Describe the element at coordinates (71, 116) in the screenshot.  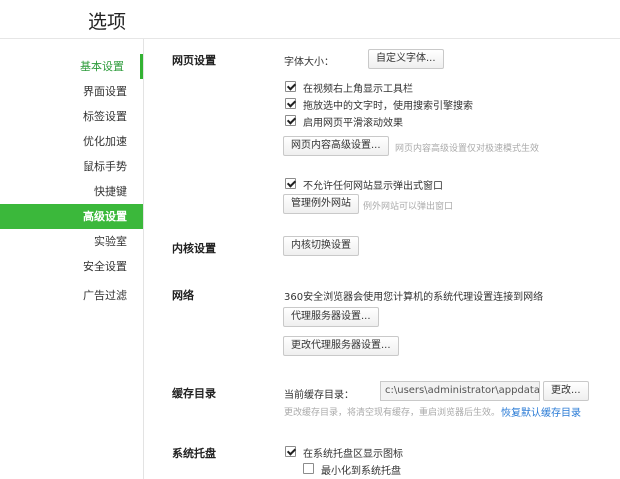
I see `sidebar-item-tabs: 标签设置` at that location.